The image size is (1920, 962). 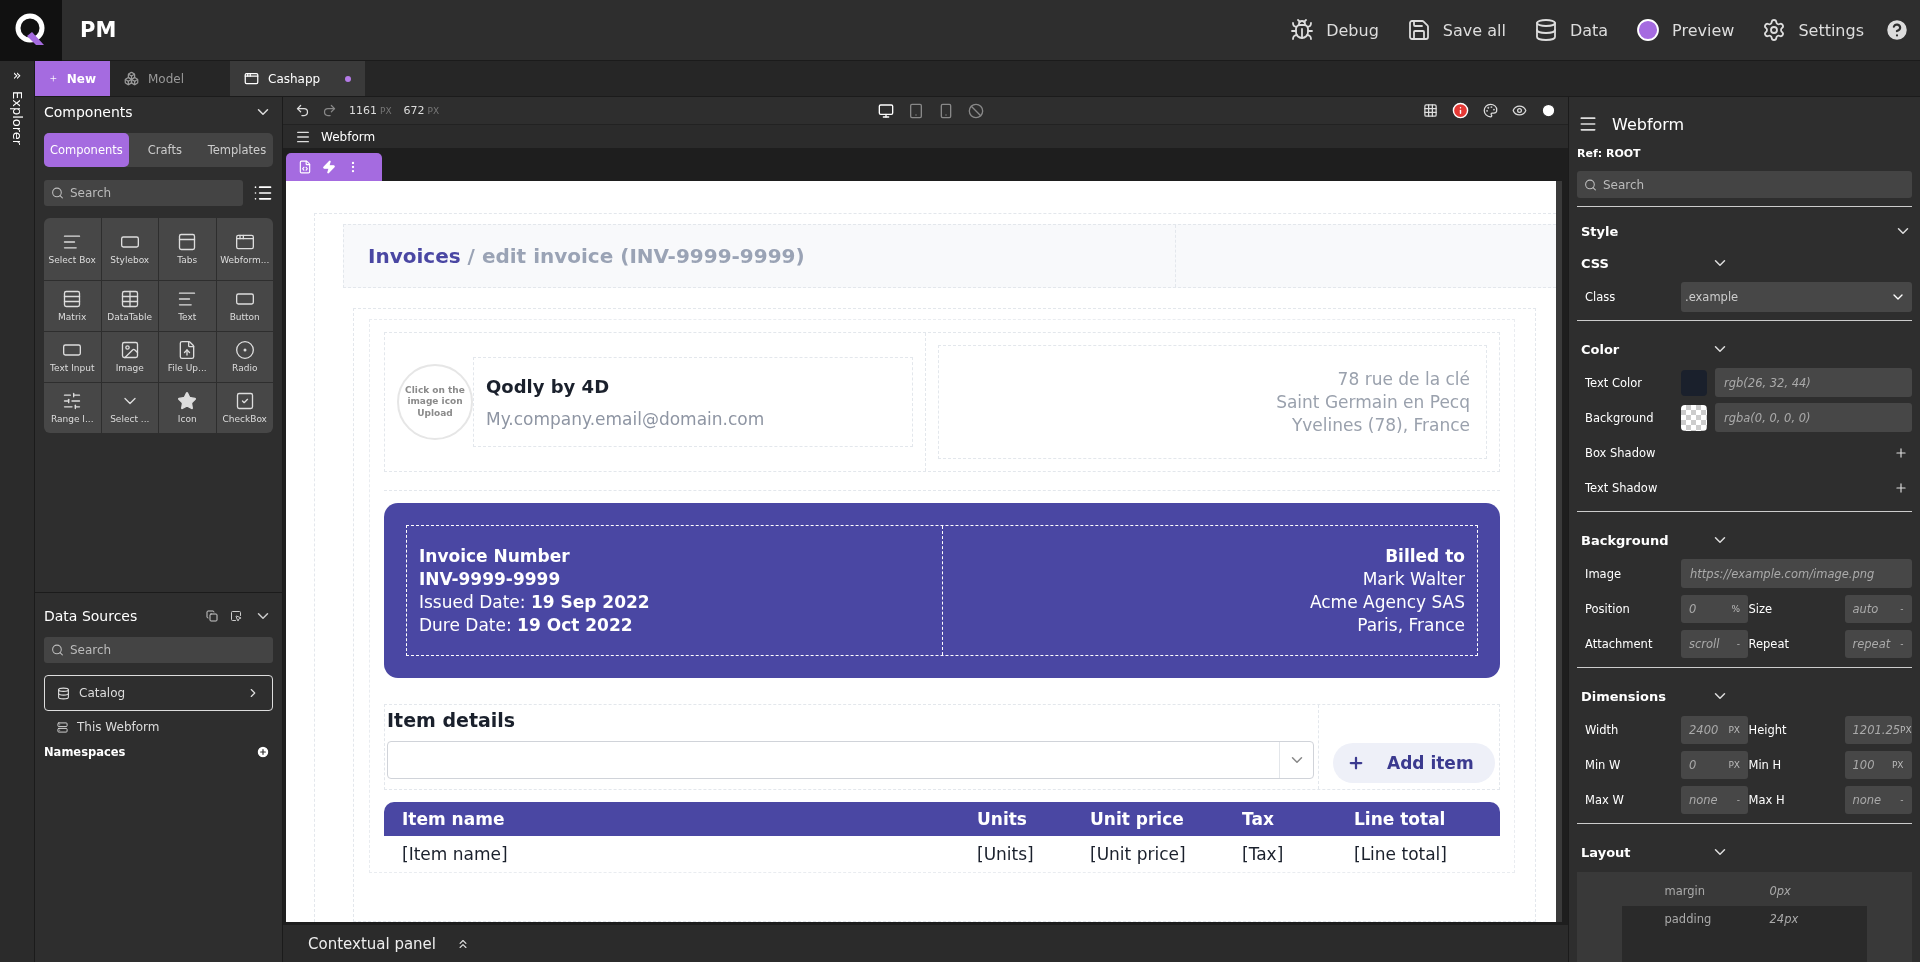 I want to click on copy-icon, so click(x=212, y=616).